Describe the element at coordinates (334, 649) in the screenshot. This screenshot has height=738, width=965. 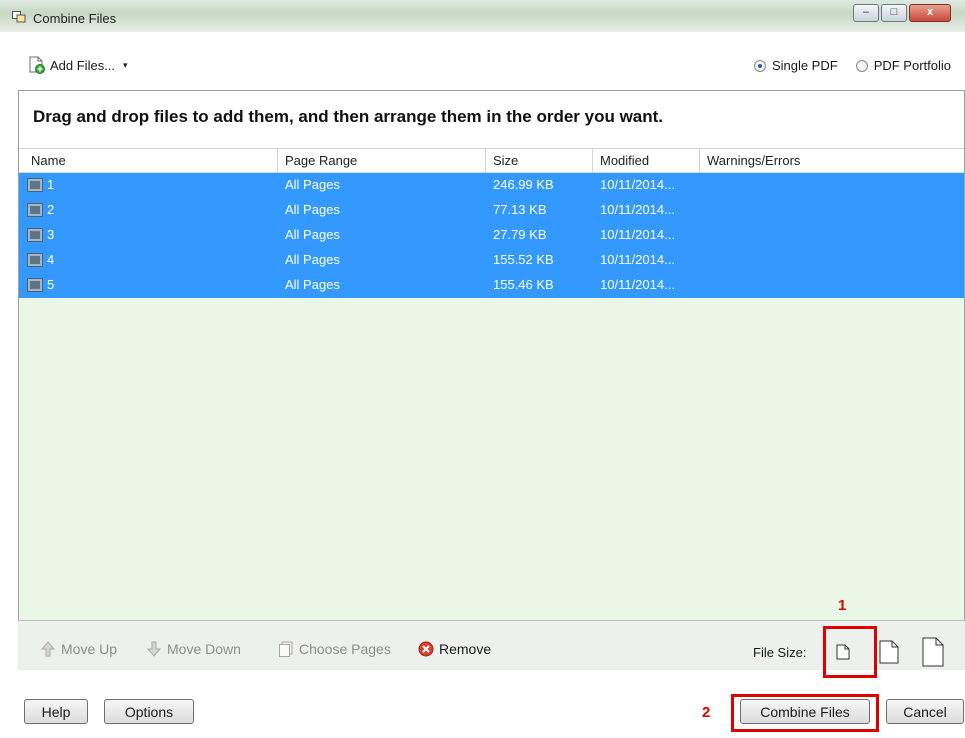
I see `choose-pages-button: Choose Pages` at that location.